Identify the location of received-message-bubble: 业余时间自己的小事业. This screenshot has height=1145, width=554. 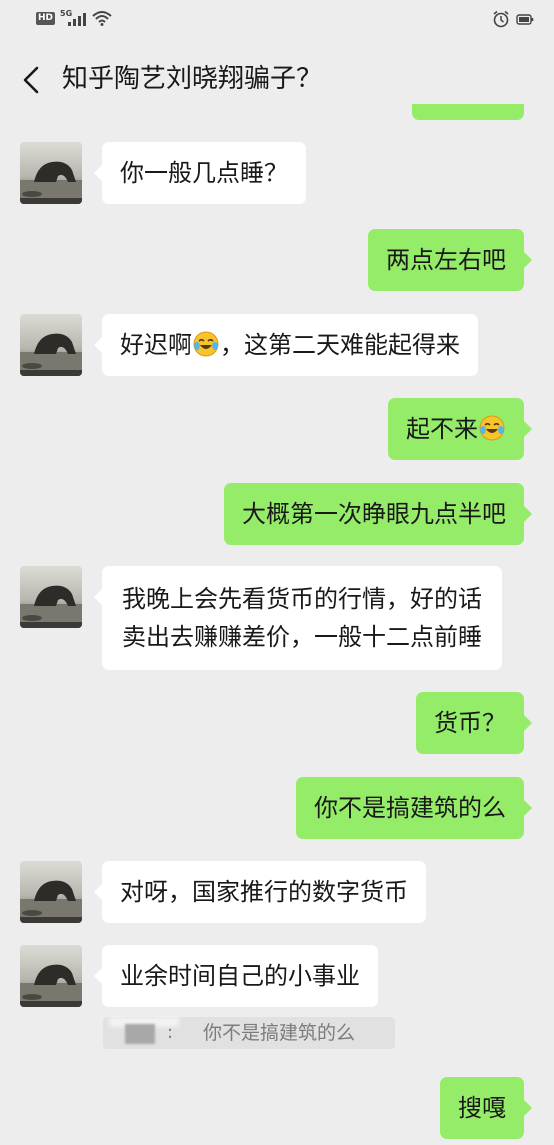
(236, 976).